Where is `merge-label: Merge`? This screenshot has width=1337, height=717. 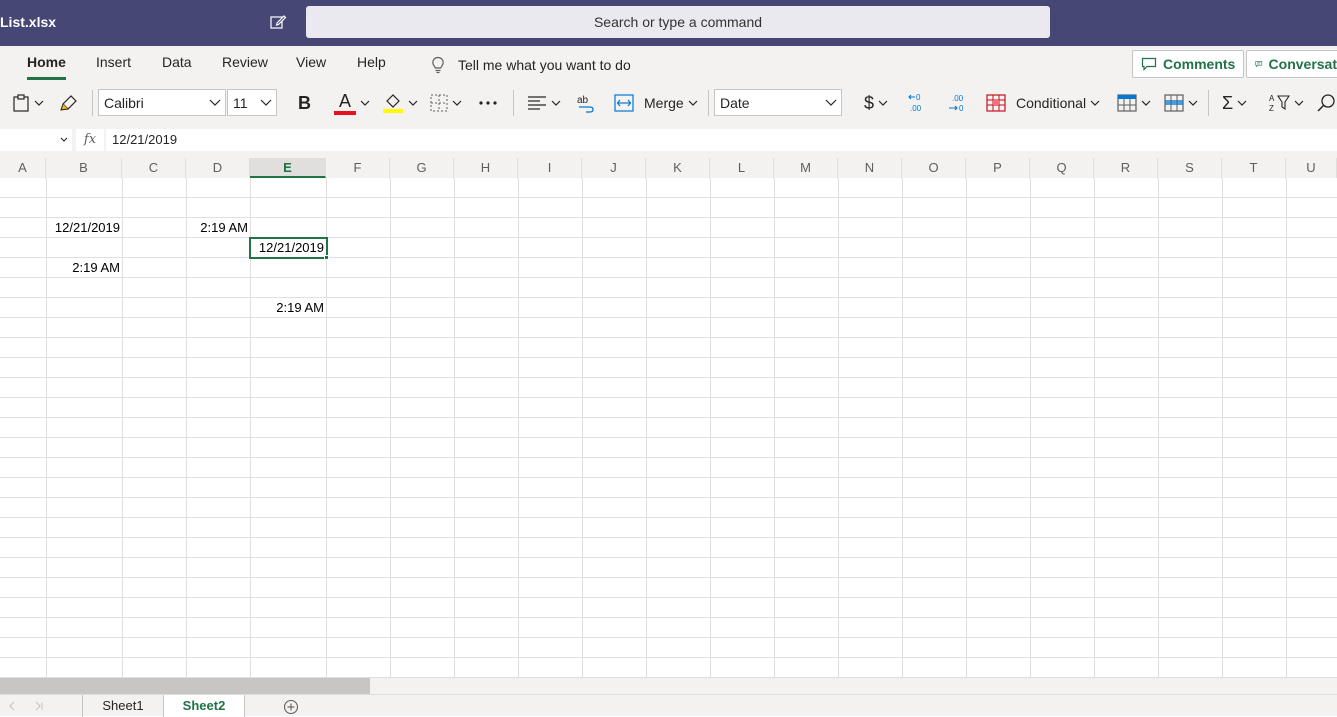
merge-label: Merge is located at coordinates (664, 103).